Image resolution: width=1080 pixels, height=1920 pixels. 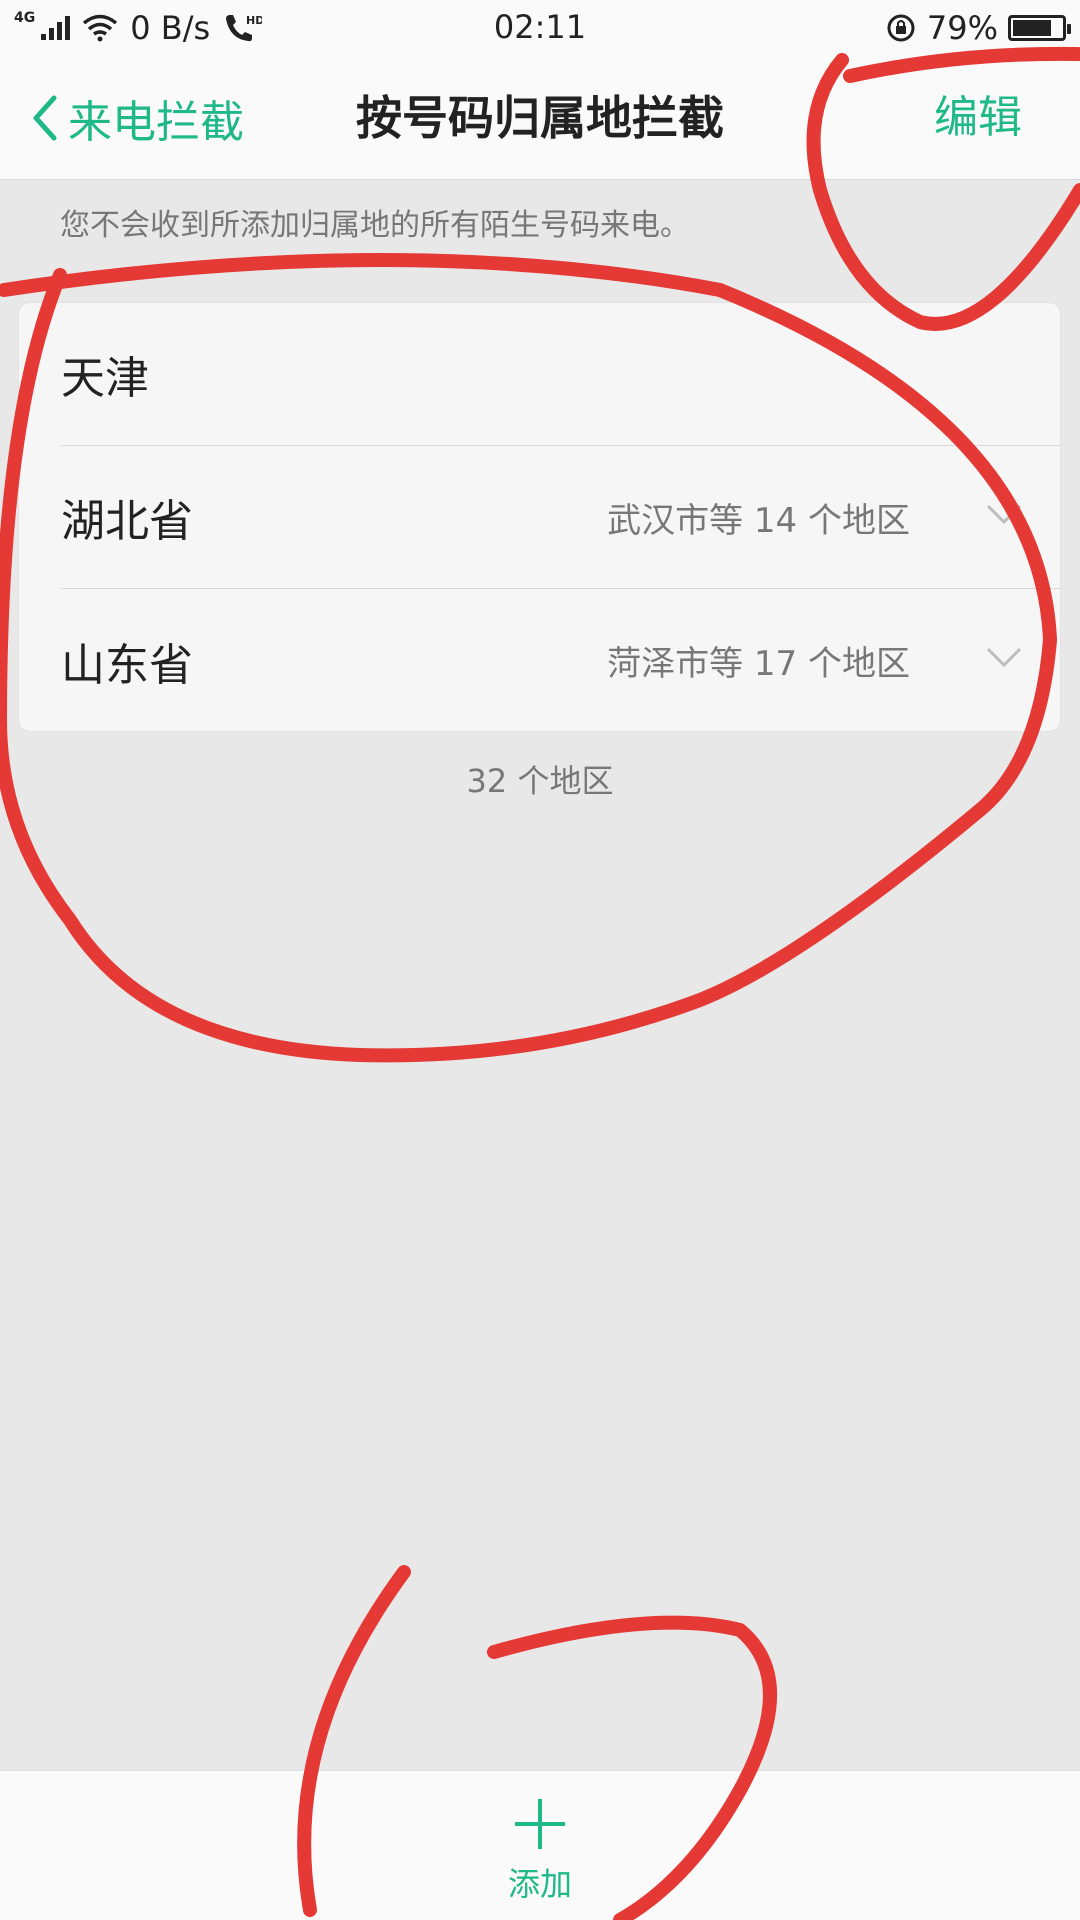 What do you see at coordinates (560, 374) in the screenshot?
I see `region-row-tianjin: 天津` at bounding box center [560, 374].